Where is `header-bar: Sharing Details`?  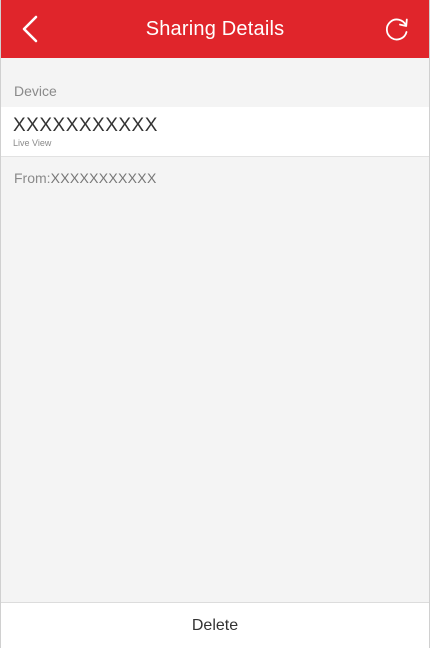 header-bar: Sharing Details is located at coordinates (215, 29).